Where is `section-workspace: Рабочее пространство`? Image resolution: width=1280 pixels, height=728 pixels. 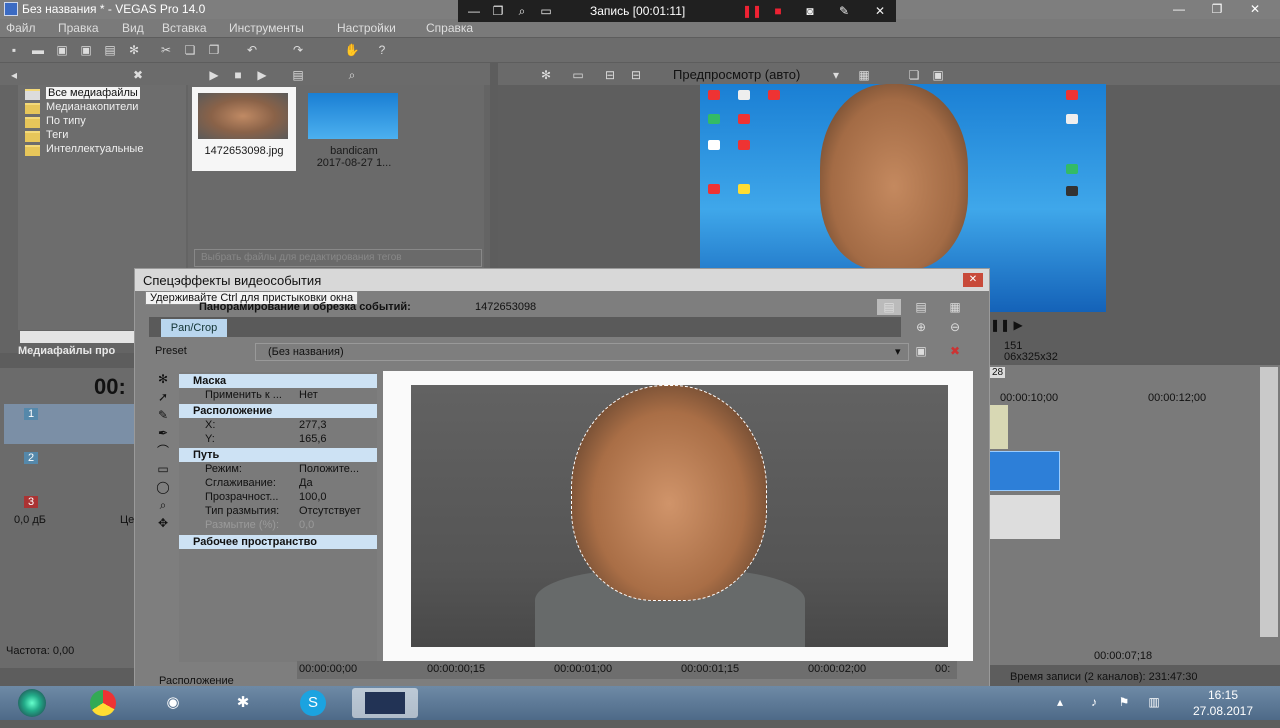
section-workspace: Рабочее пространство is located at coordinates (278, 542).